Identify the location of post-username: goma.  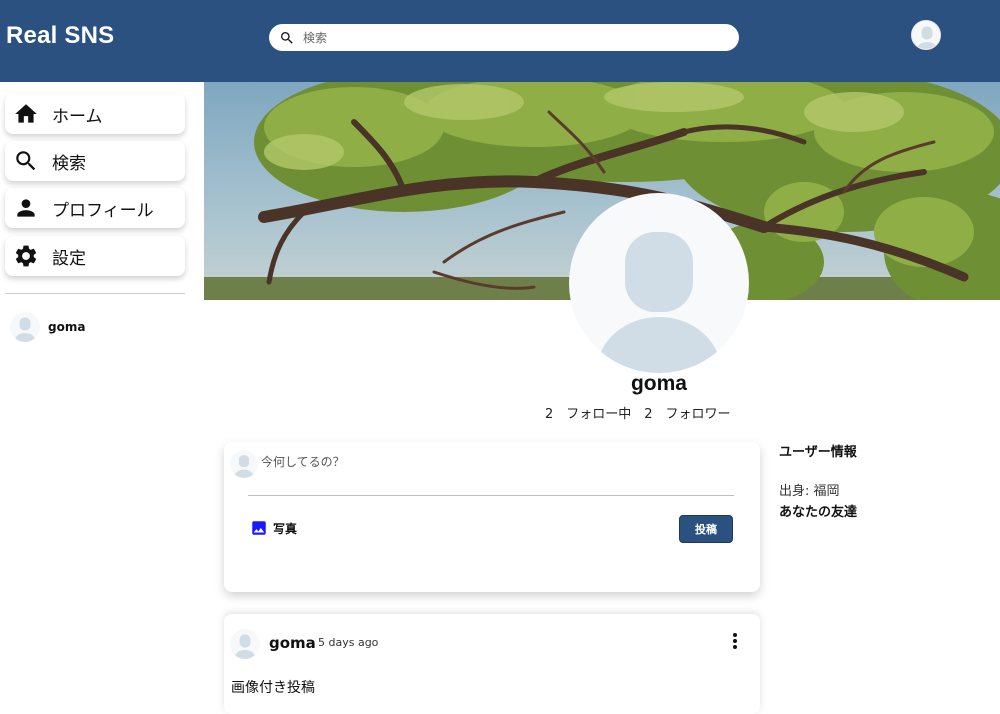
(292, 643).